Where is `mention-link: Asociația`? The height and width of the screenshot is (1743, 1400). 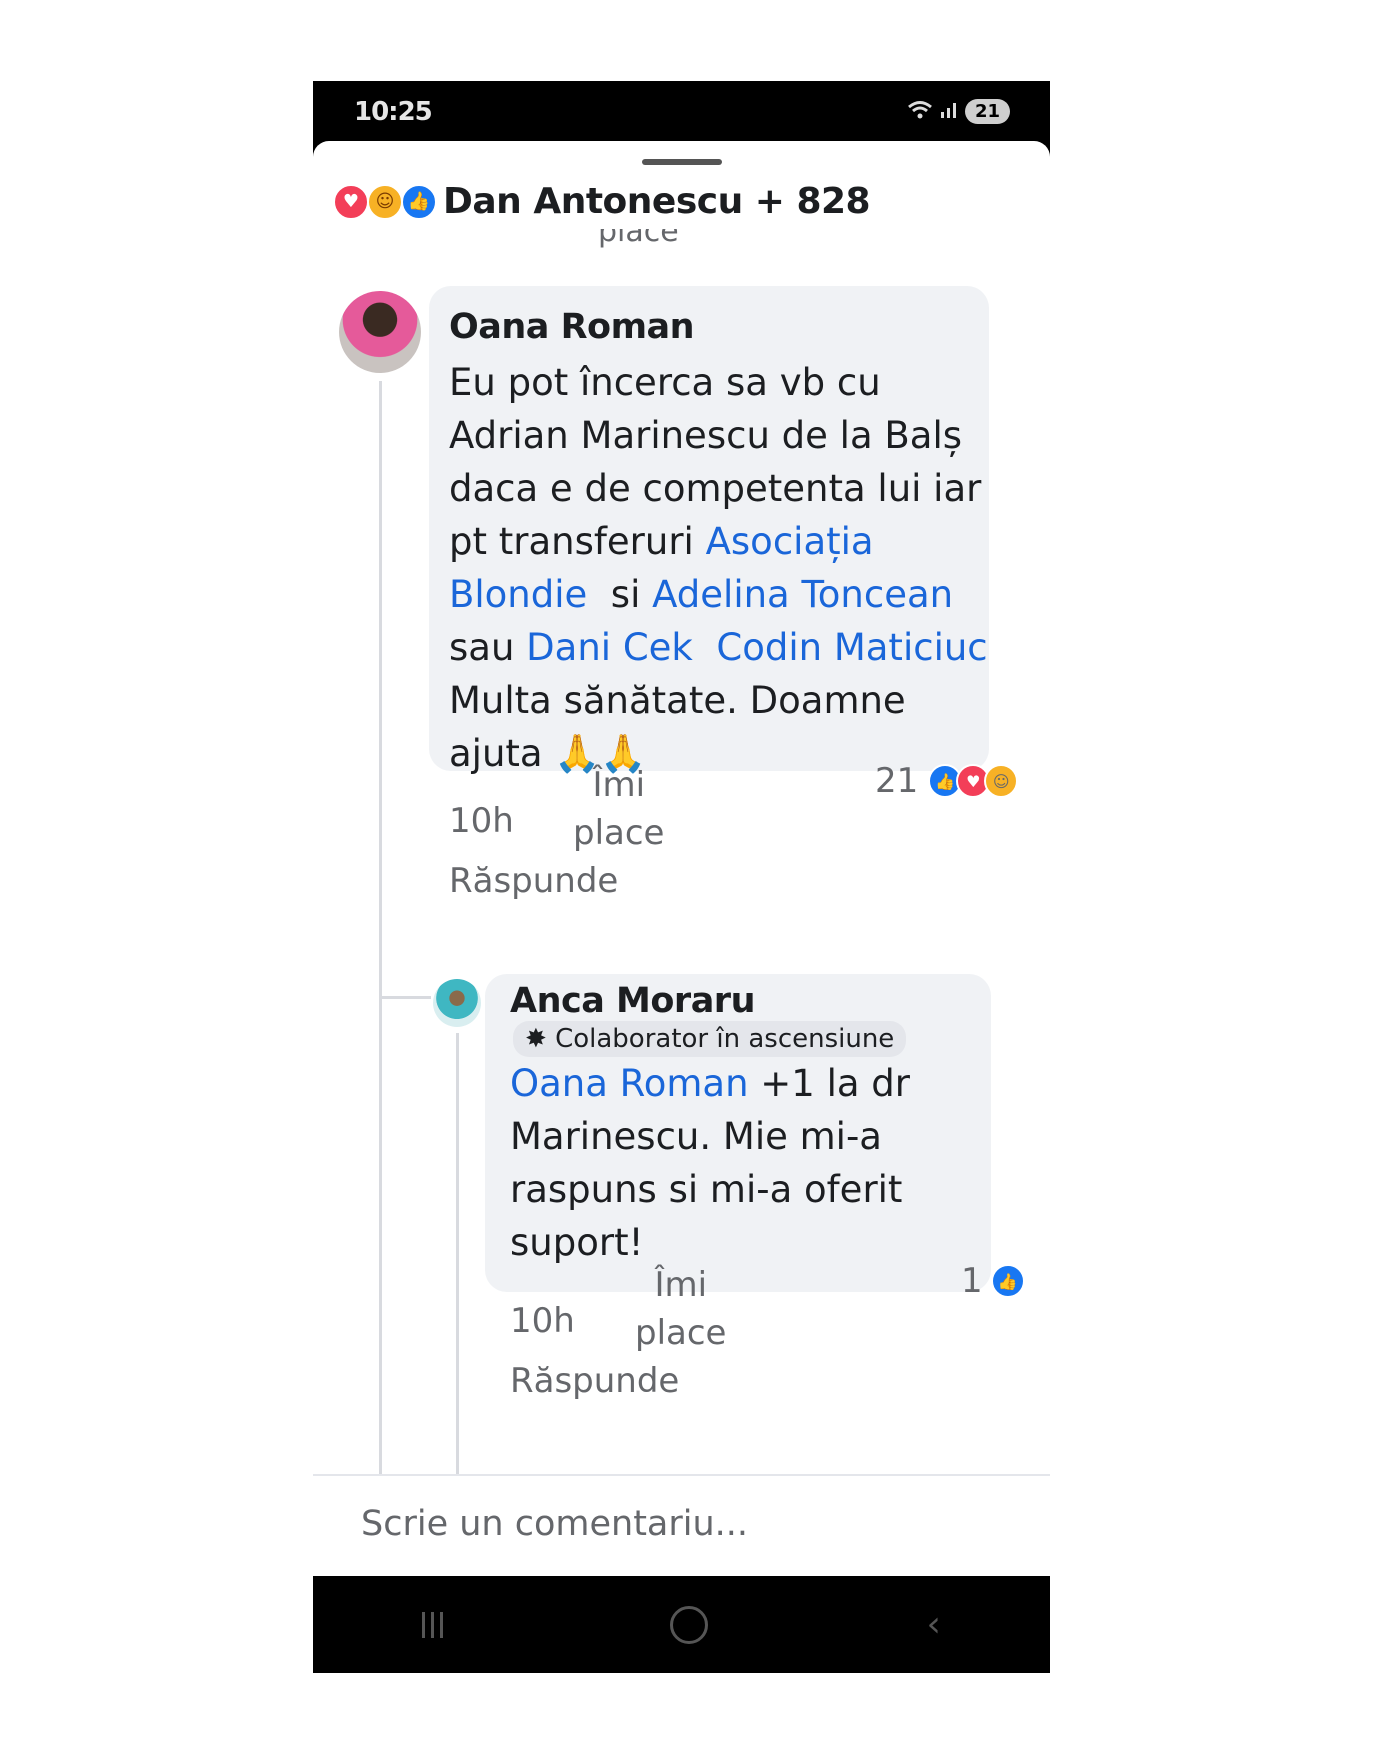 mention-link: Asociația is located at coordinates (790, 541).